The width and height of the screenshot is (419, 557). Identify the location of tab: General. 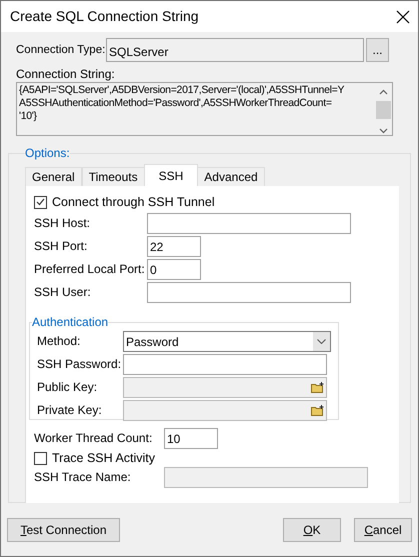
(53, 176).